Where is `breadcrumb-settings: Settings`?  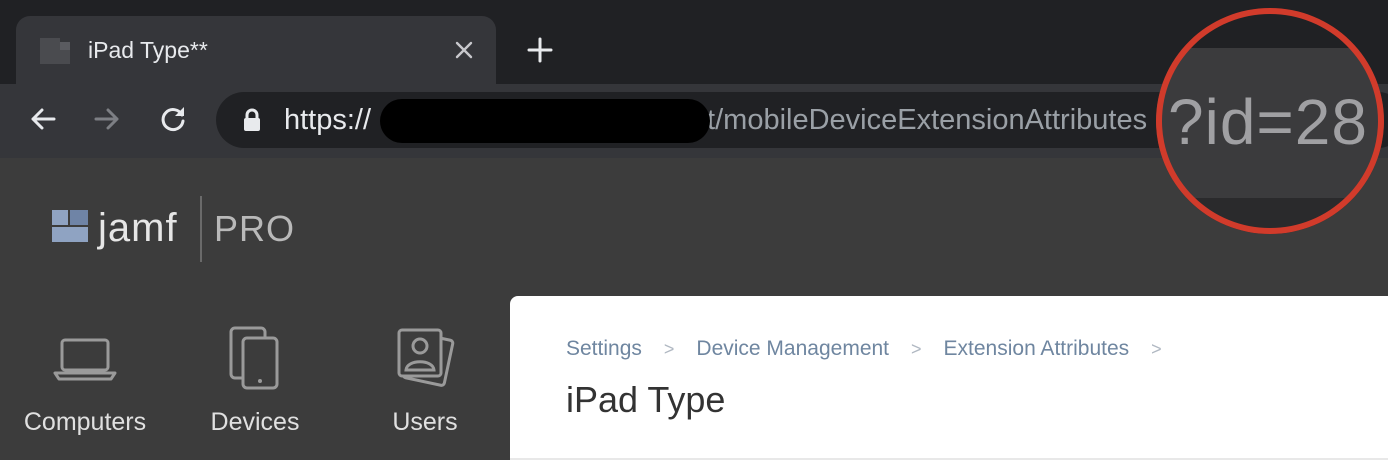
breadcrumb-settings: Settings is located at coordinates (604, 348).